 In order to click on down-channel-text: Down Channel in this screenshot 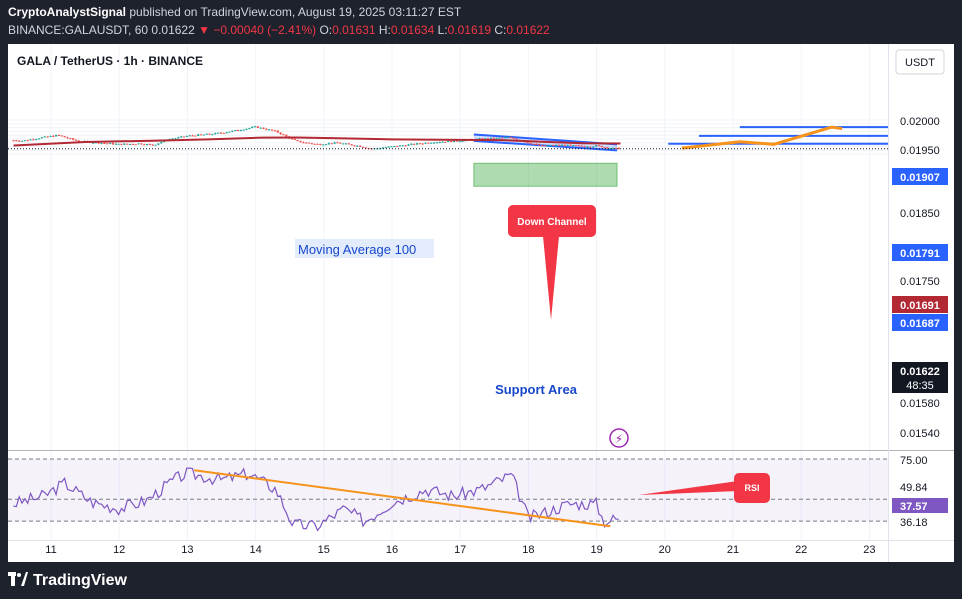, I will do `click(552, 222)`.